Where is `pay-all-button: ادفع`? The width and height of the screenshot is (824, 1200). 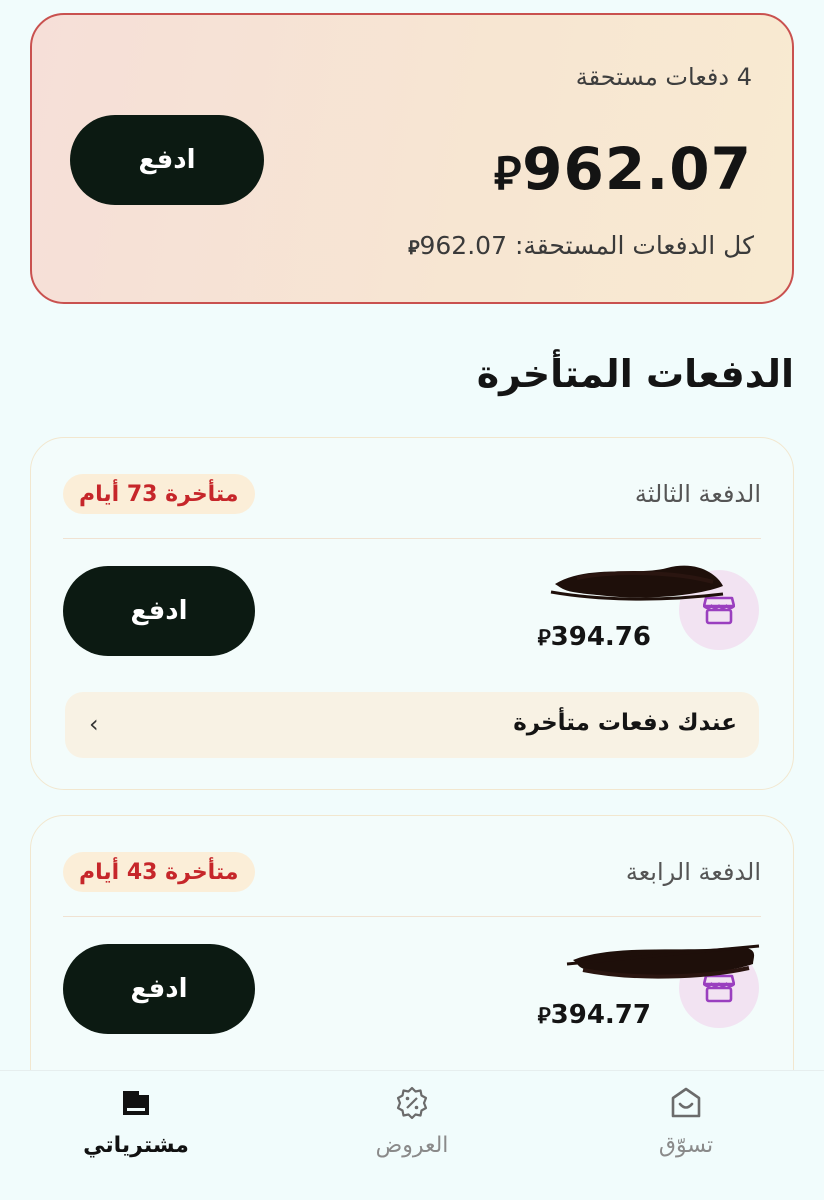 pay-all-button: ادفع is located at coordinates (167, 160).